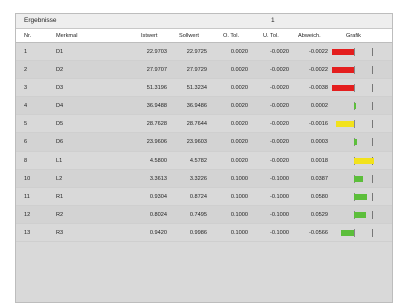 This screenshot has width=407, height=307. I want to click on cell-istwert: 28.7628, so click(156, 124).